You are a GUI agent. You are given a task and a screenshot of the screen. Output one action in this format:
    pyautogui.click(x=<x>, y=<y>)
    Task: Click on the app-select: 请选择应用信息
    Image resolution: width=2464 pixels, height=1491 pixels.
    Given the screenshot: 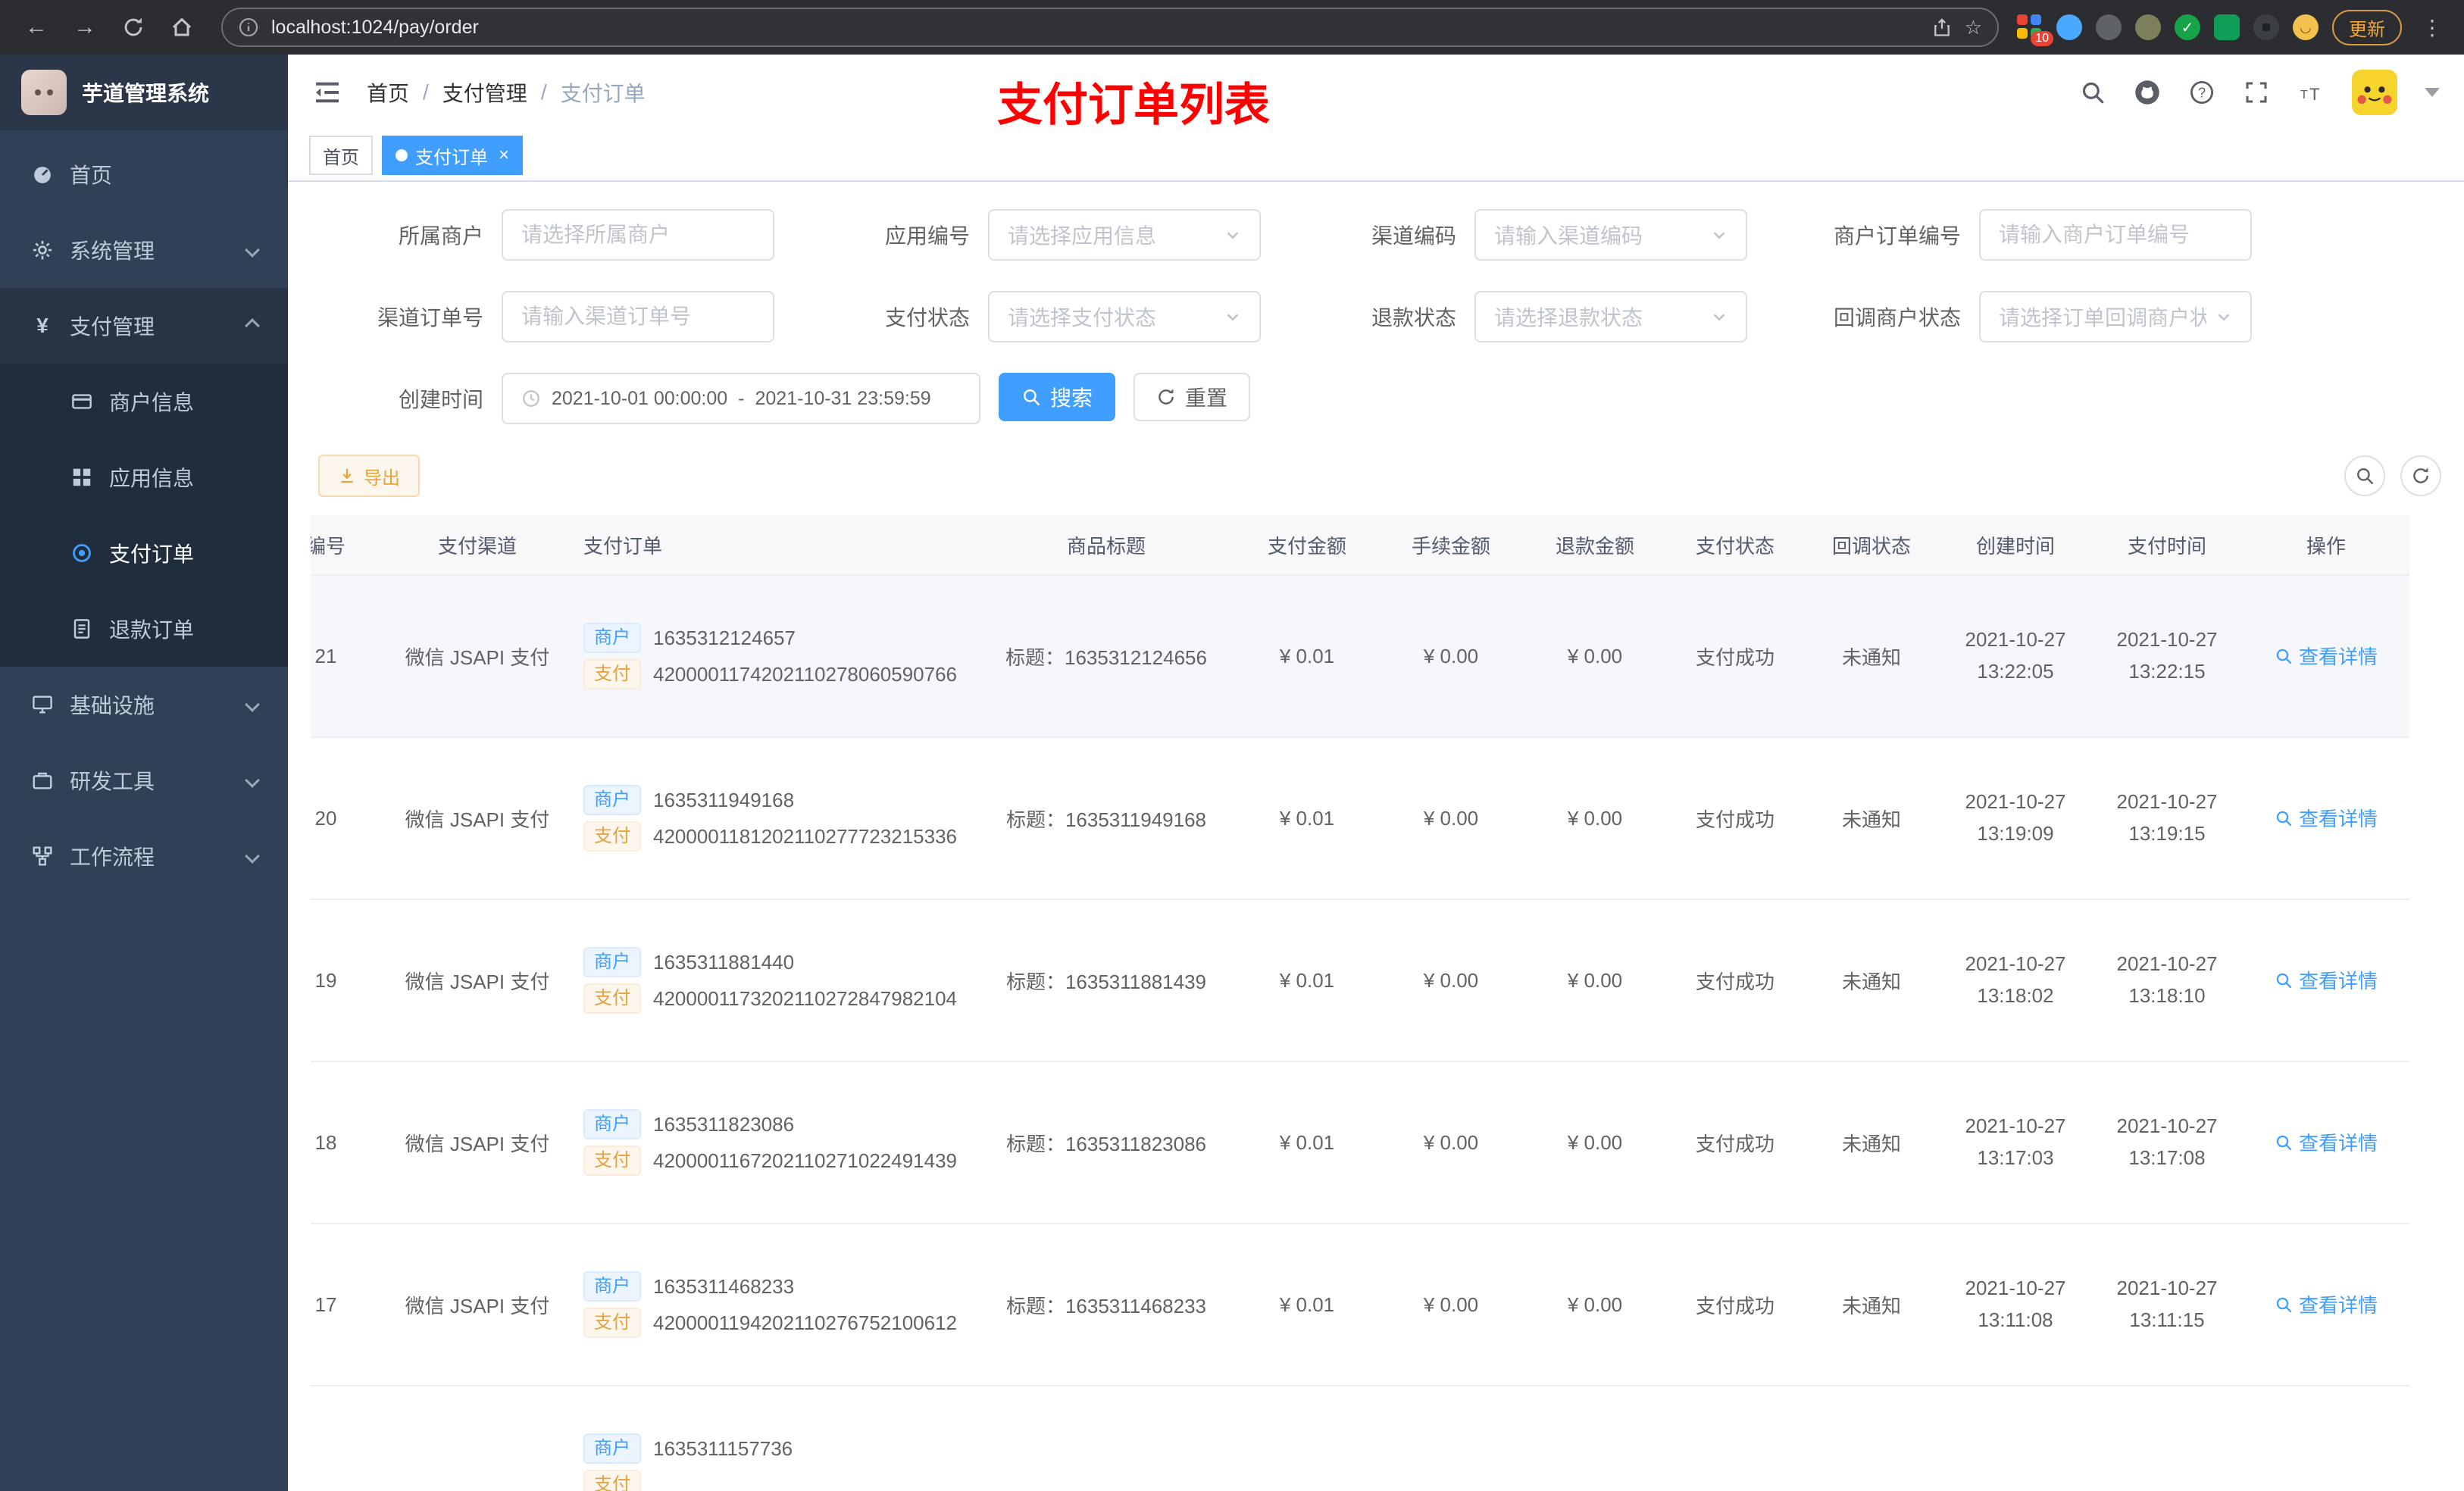 What is the action you would take?
    pyautogui.click(x=1124, y=235)
    